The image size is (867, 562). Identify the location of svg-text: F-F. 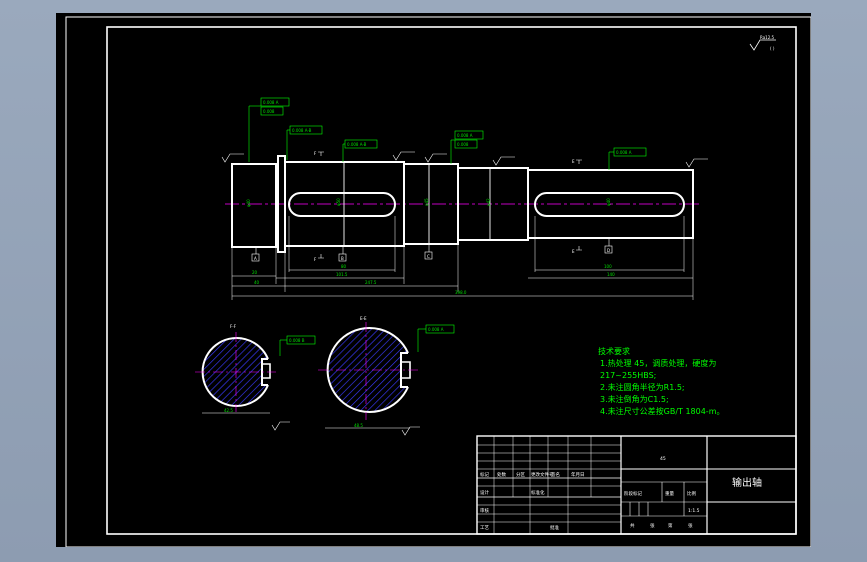
(233, 326).